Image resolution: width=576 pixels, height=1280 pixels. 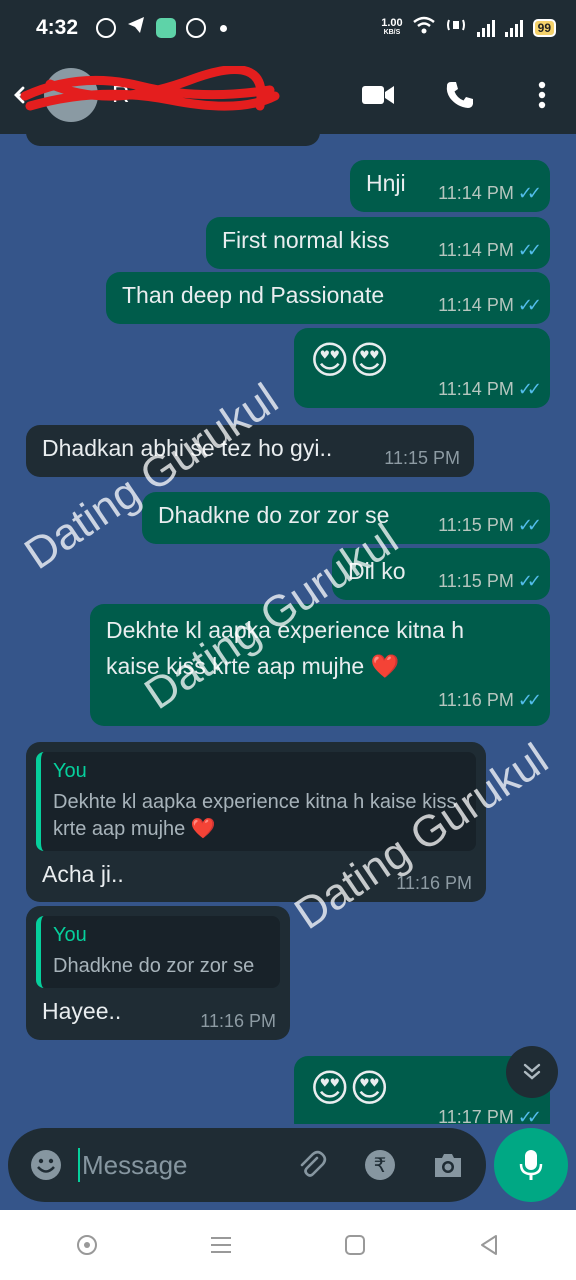 I want to click on message-text: Dil ko, so click(x=377, y=571).